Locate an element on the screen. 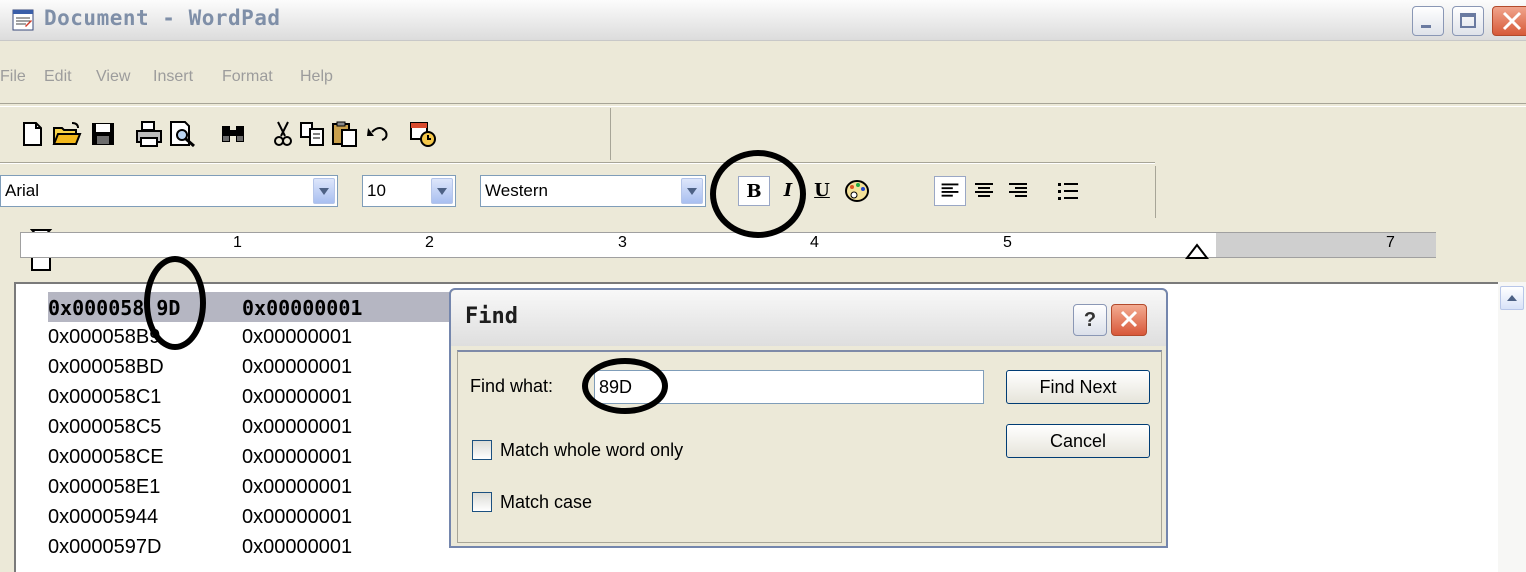  row-address: 0x000058 9D is located at coordinates (114, 308).